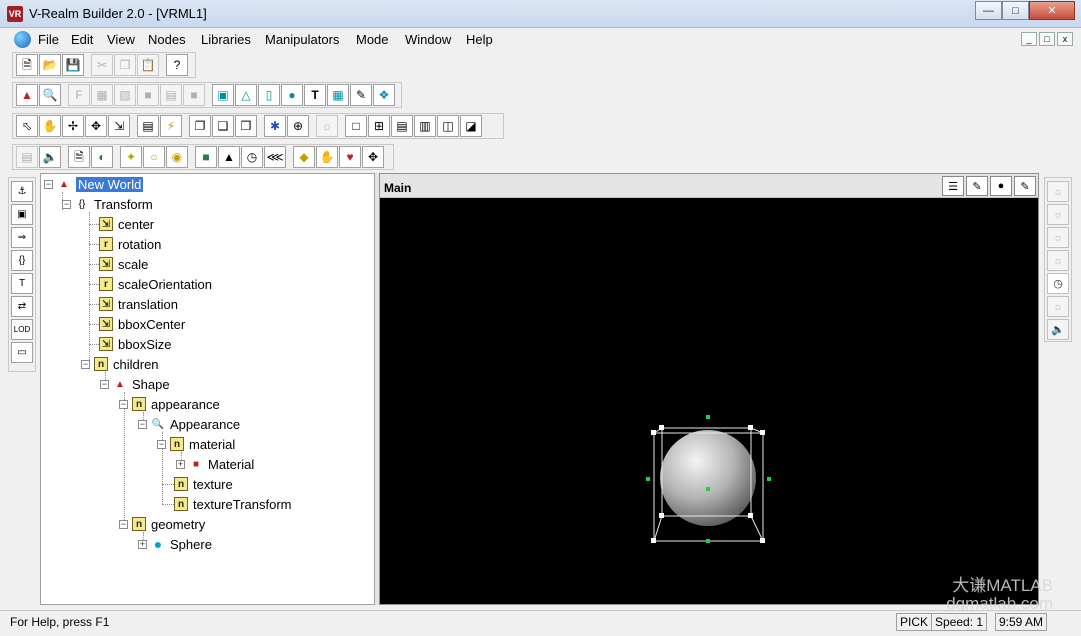 The height and width of the screenshot is (636, 1081). Describe the element at coordinates (82, 39) in the screenshot. I see `menu-edit: Edit` at that location.